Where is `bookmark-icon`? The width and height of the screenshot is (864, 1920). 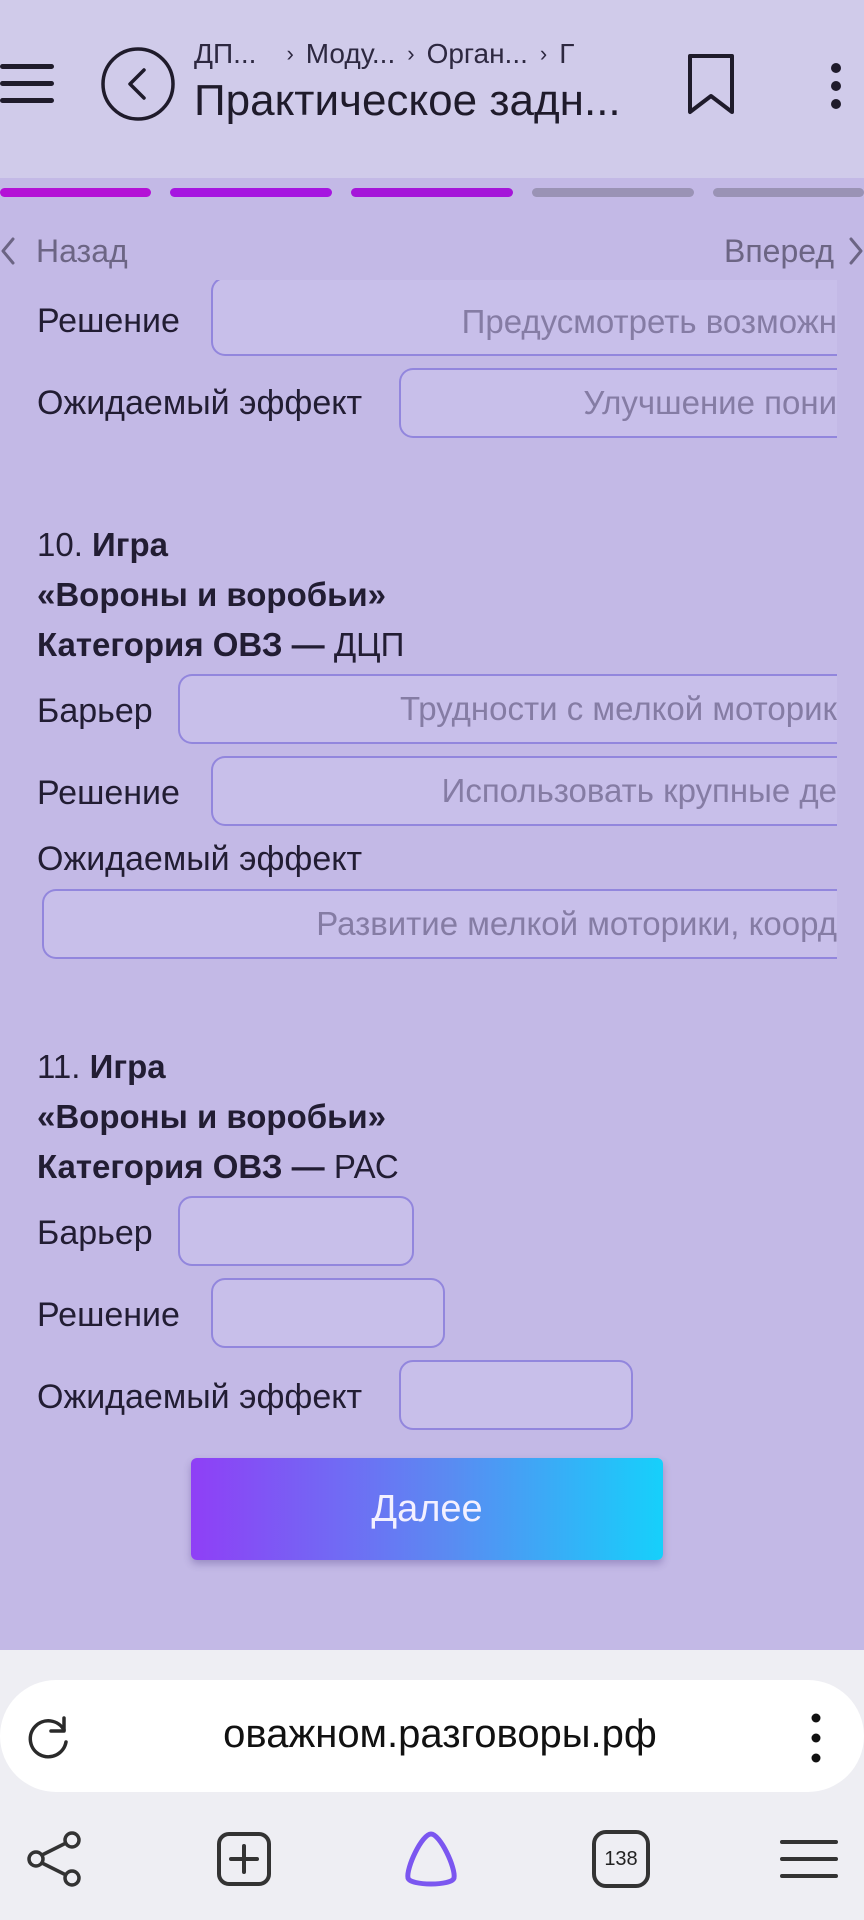 bookmark-icon is located at coordinates (711, 84).